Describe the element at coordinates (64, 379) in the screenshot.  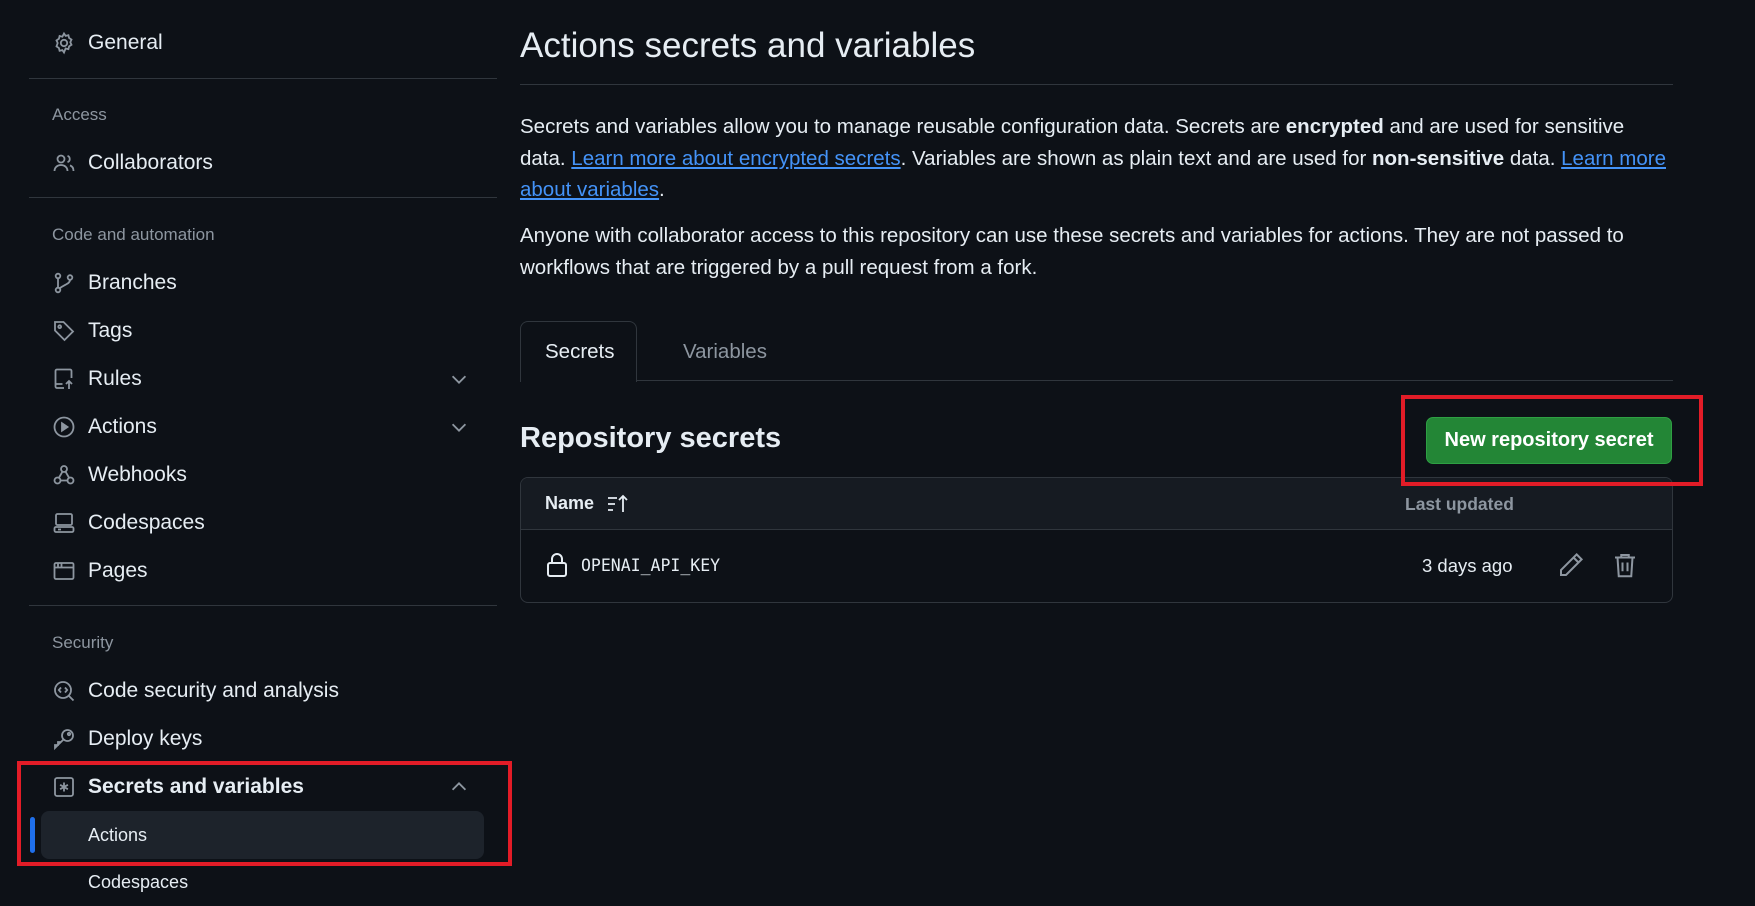
I see `repo-push-icon` at that location.